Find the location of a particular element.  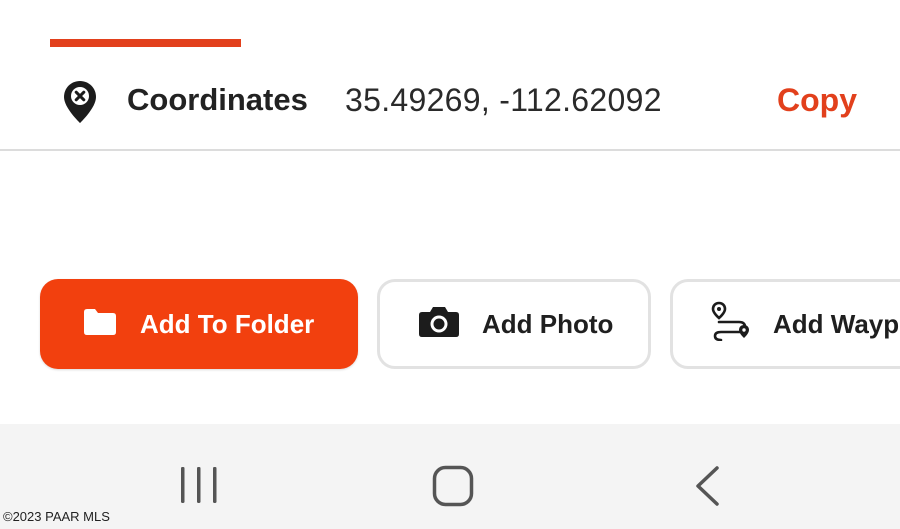

add-photo-button: Add Photo is located at coordinates (514, 324).